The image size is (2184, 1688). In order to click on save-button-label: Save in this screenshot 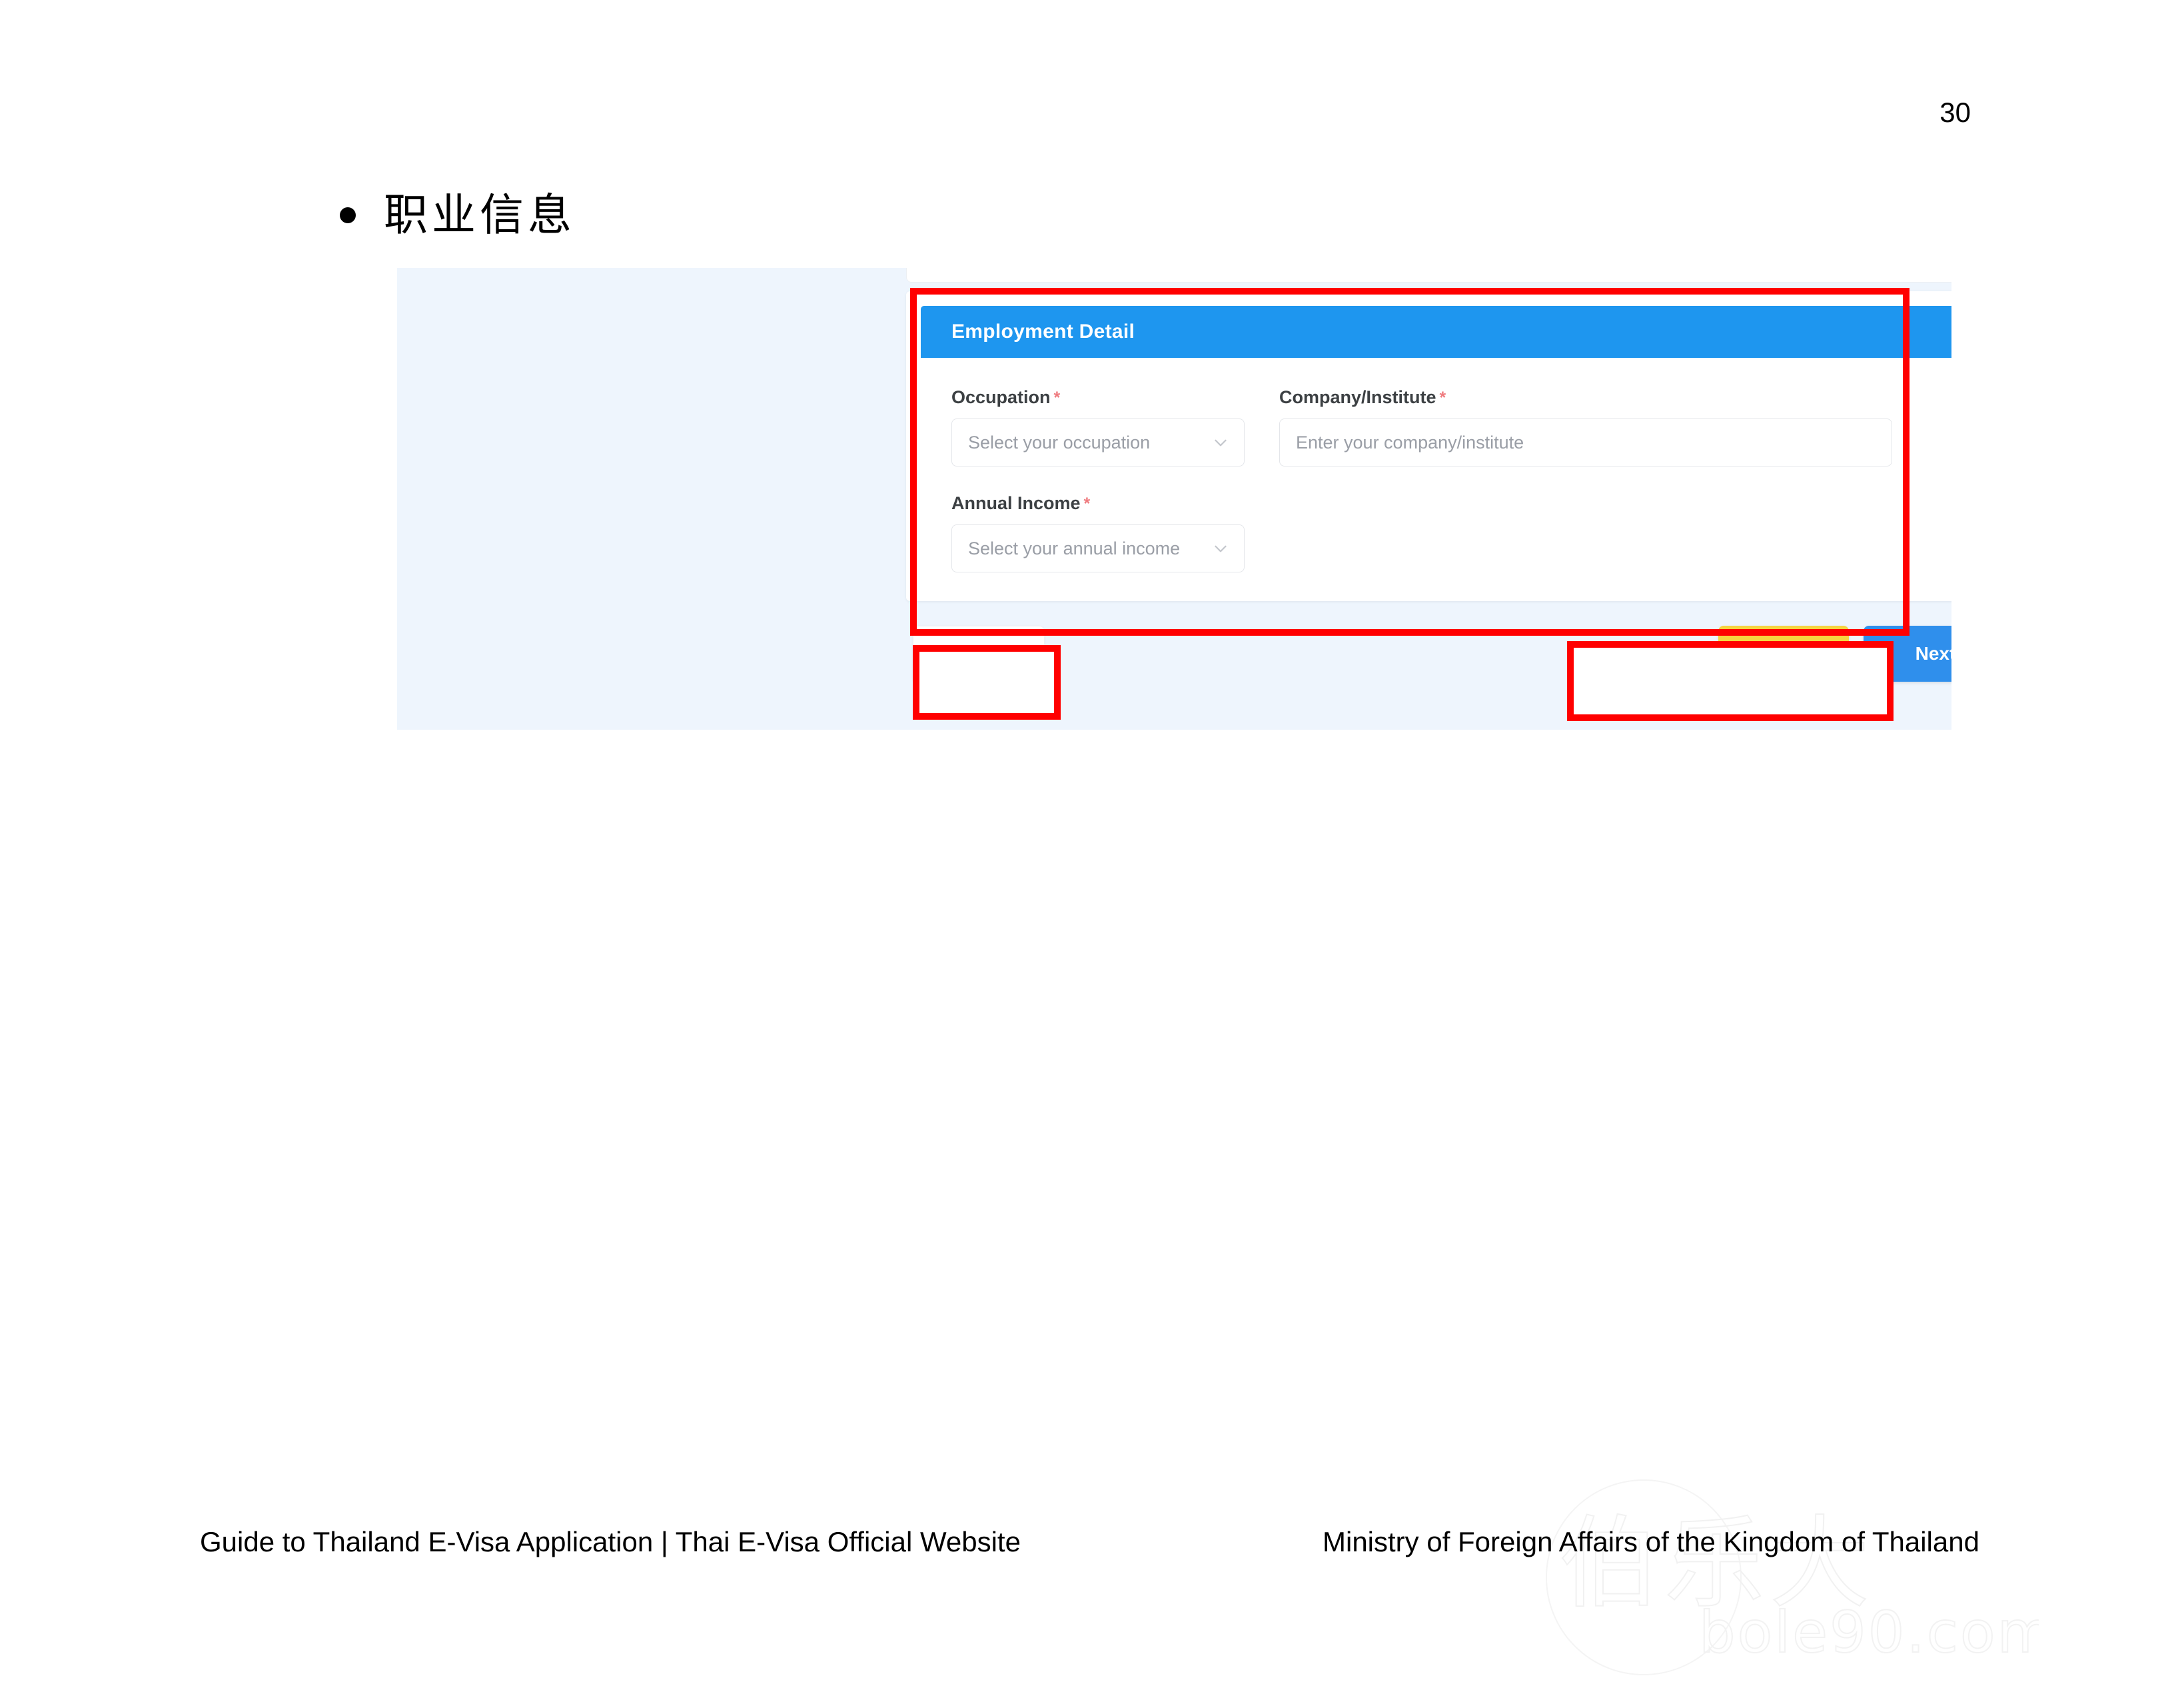, I will do `click(1784, 653)`.